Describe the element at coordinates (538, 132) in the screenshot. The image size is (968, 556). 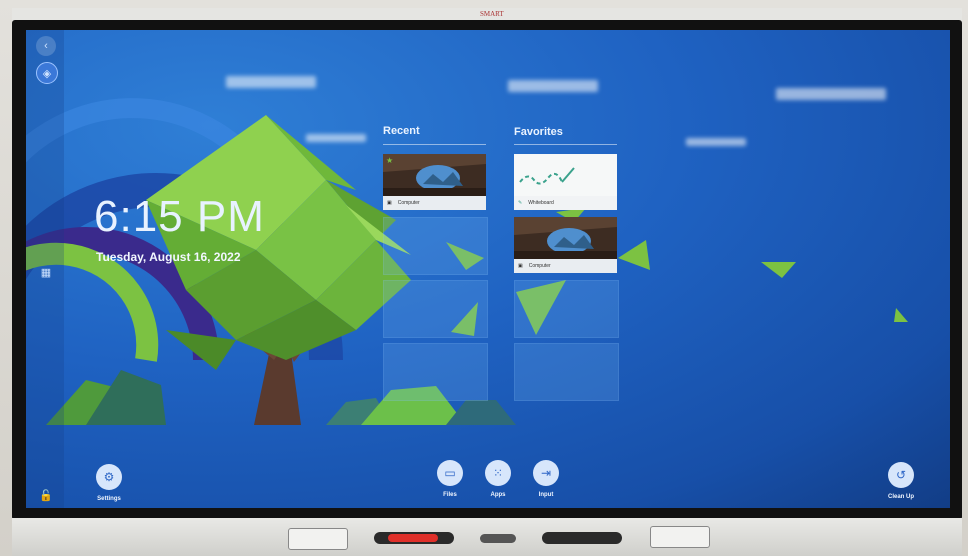
I see `favorites-heading: Favorites` at that location.